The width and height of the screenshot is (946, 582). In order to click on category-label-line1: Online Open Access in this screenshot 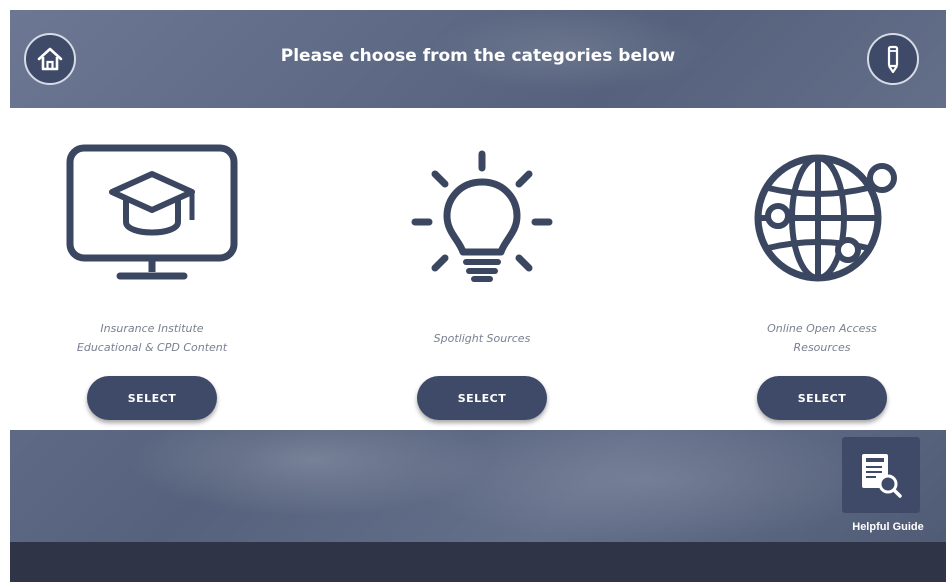, I will do `click(822, 328)`.